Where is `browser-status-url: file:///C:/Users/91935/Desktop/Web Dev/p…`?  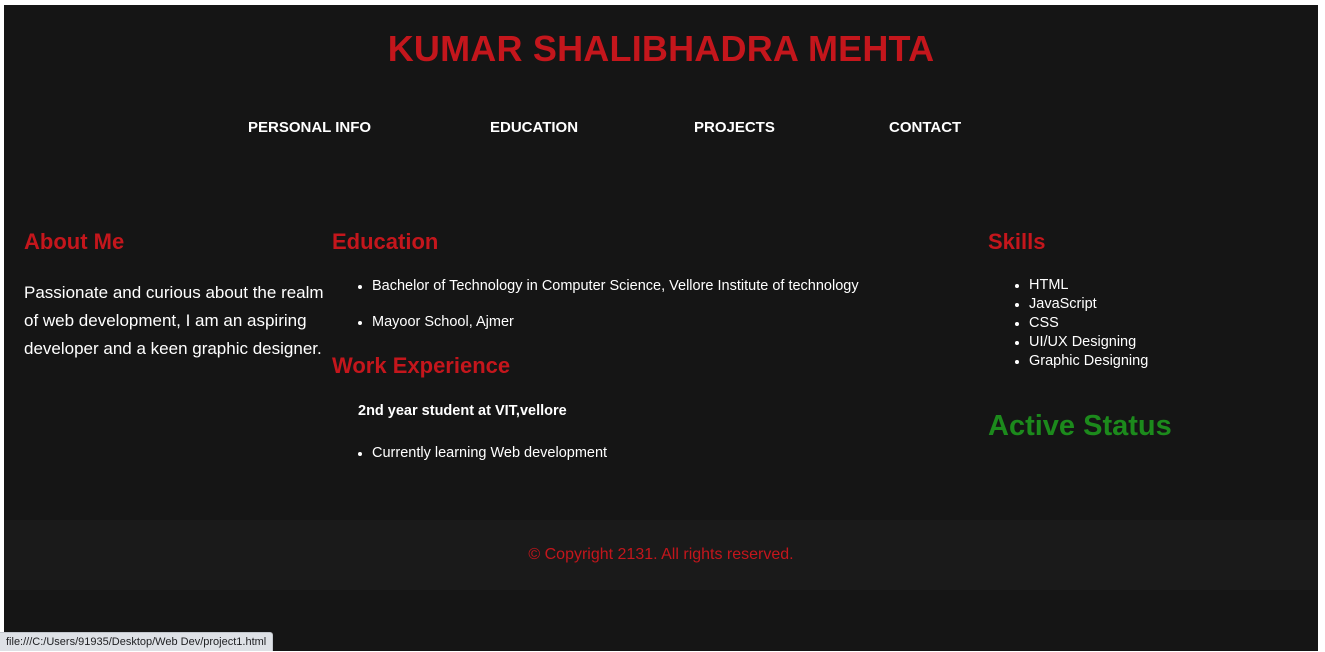
browser-status-url: file:///C:/Users/91935/Desktop/Web Dev/p… is located at coordinates (137, 641).